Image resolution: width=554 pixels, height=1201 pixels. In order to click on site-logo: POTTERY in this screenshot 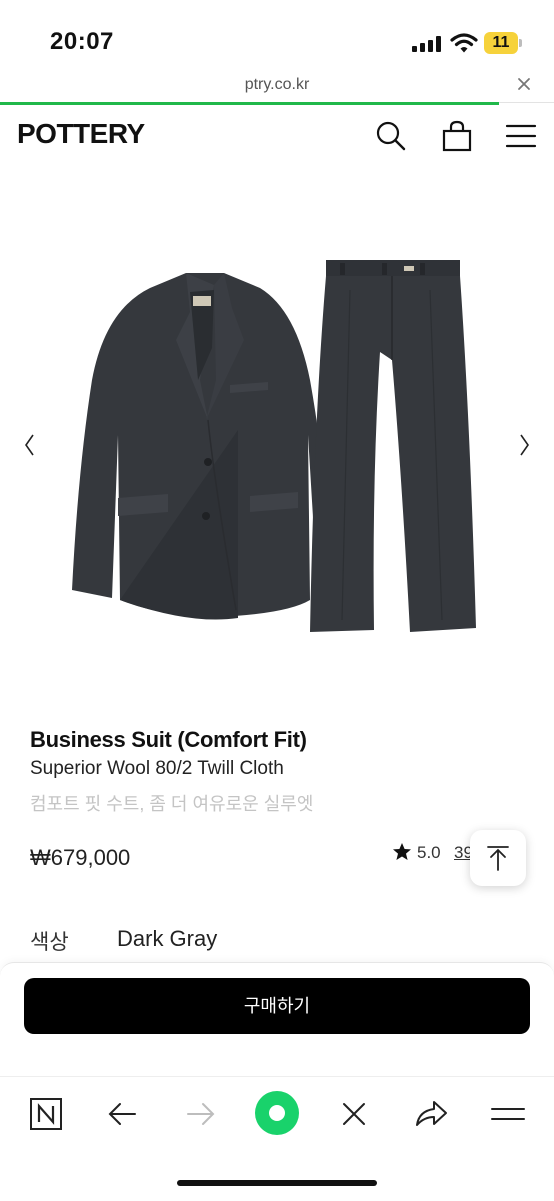, I will do `click(81, 134)`.